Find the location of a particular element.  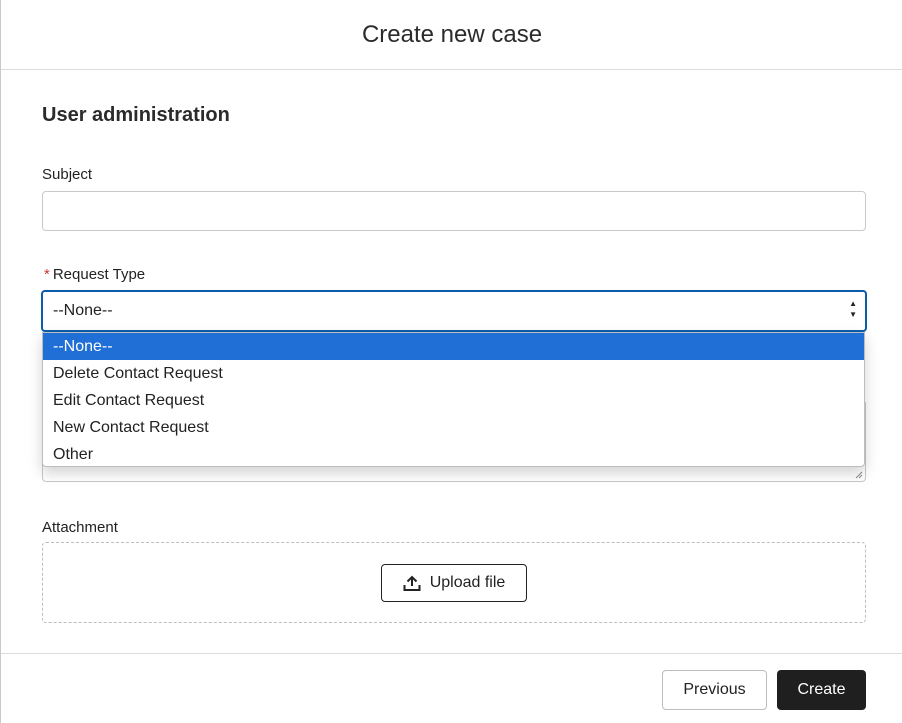

request-type-select: --None-- ▲ ▼ is located at coordinates (454, 311).